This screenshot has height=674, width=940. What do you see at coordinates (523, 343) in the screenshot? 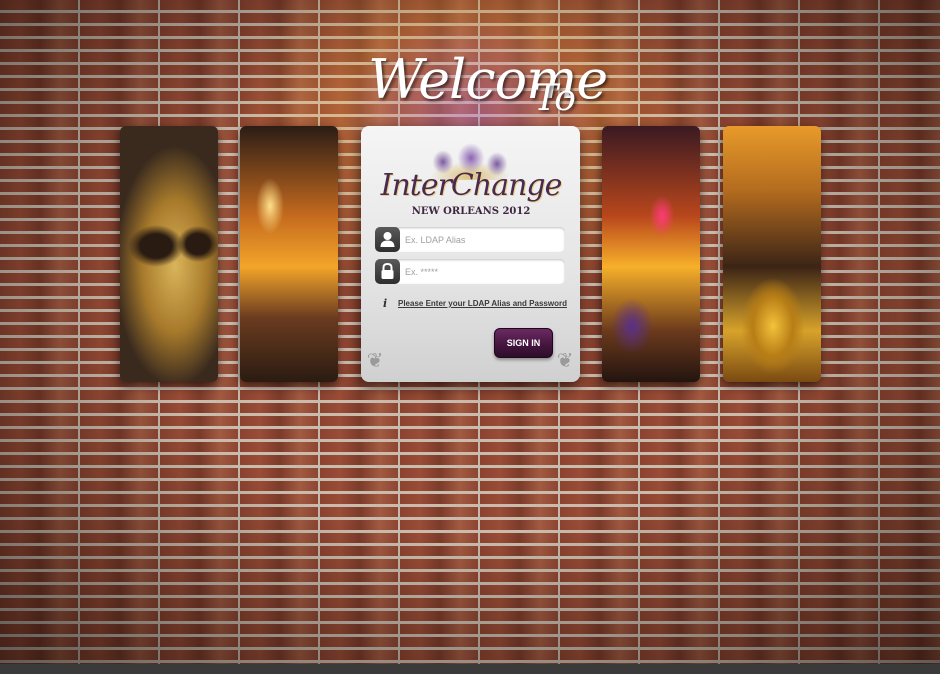
I see `sign-in-button: SIGN IN` at bounding box center [523, 343].